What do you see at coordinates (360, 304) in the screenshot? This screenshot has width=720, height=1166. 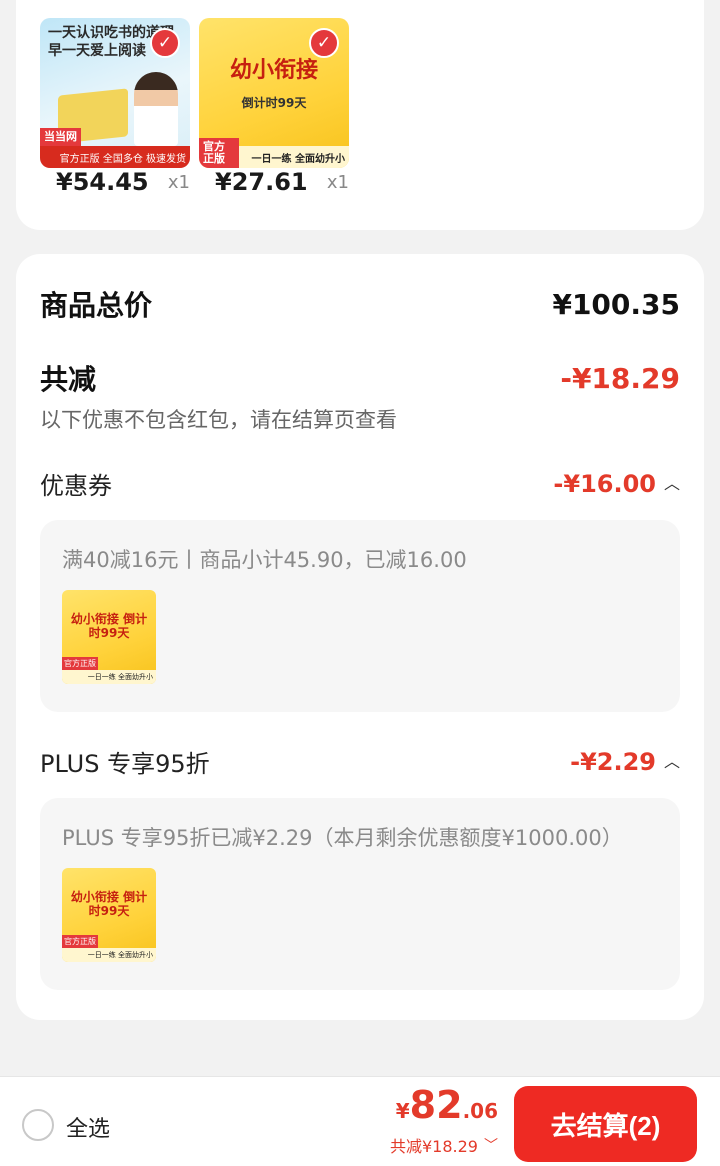 I see `total-price-row: 商品总价 ¥100.35` at bounding box center [360, 304].